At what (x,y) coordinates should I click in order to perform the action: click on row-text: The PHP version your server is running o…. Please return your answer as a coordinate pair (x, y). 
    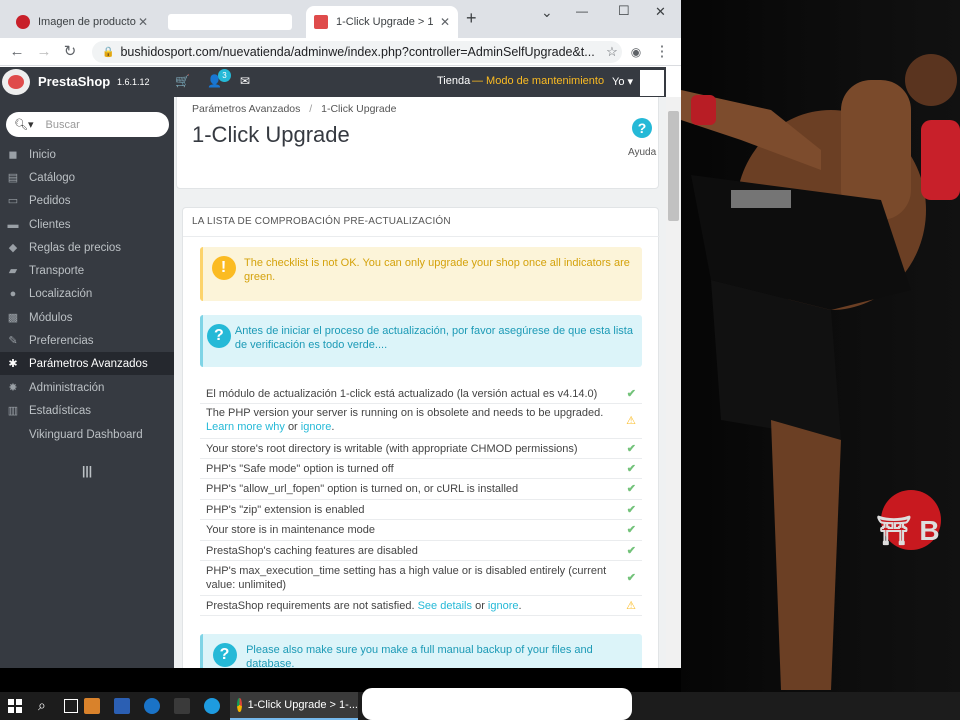
    Looking at the image, I should click on (411, 420).